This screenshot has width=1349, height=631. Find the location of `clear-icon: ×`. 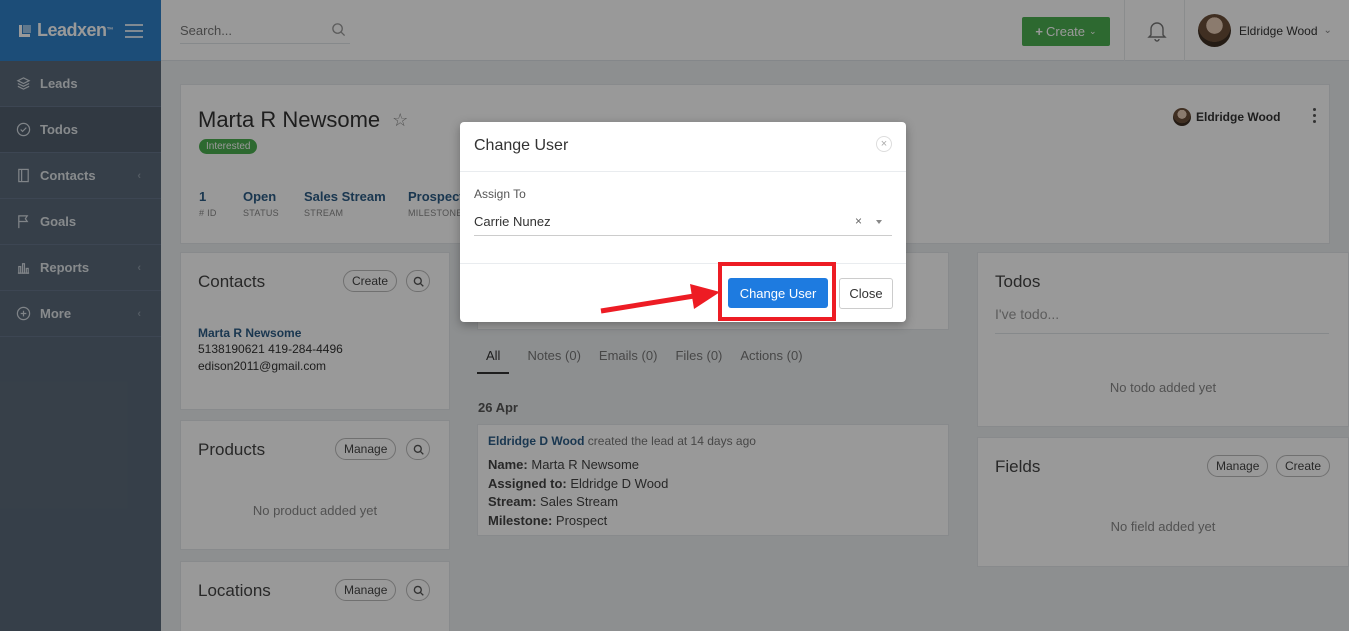

clear-icon: × is located at coordinates (858, 221).